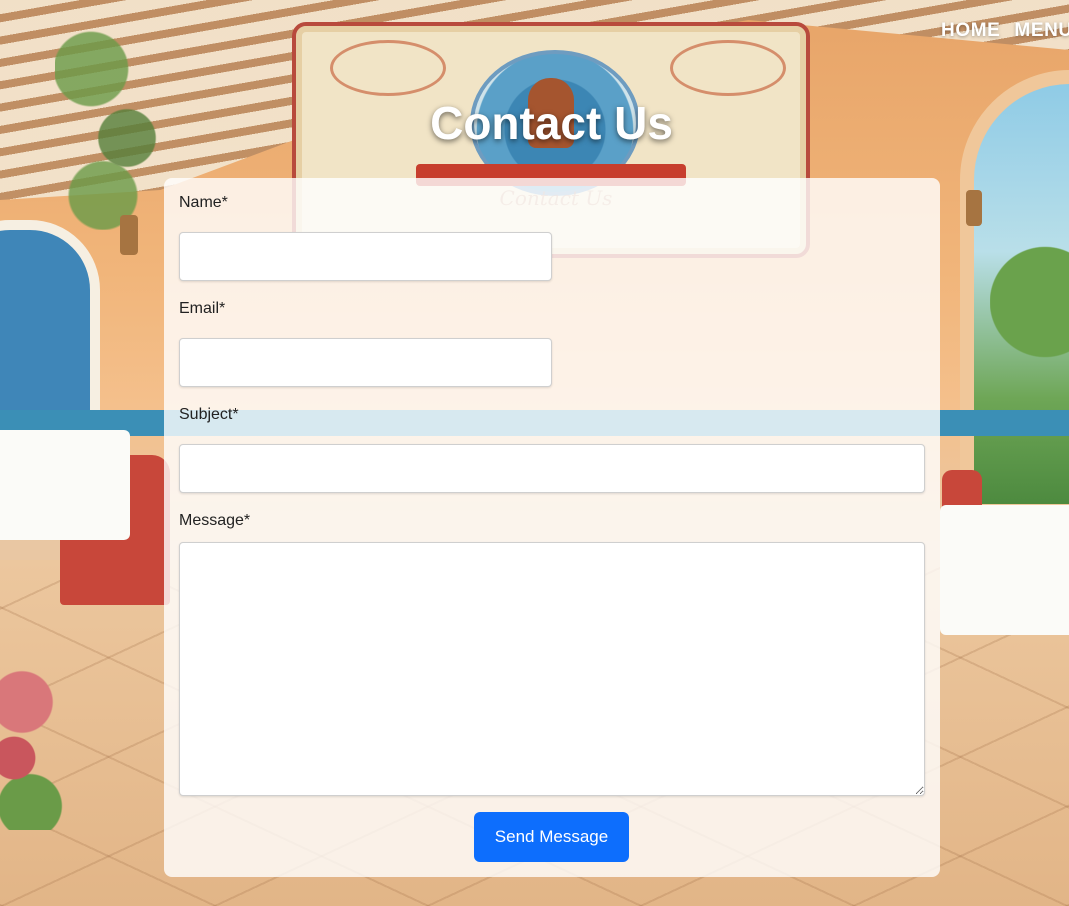  Describe the element at coordinates (1005, 31) in the screenshot. I see `top-nav: HOME MENU` at that location.